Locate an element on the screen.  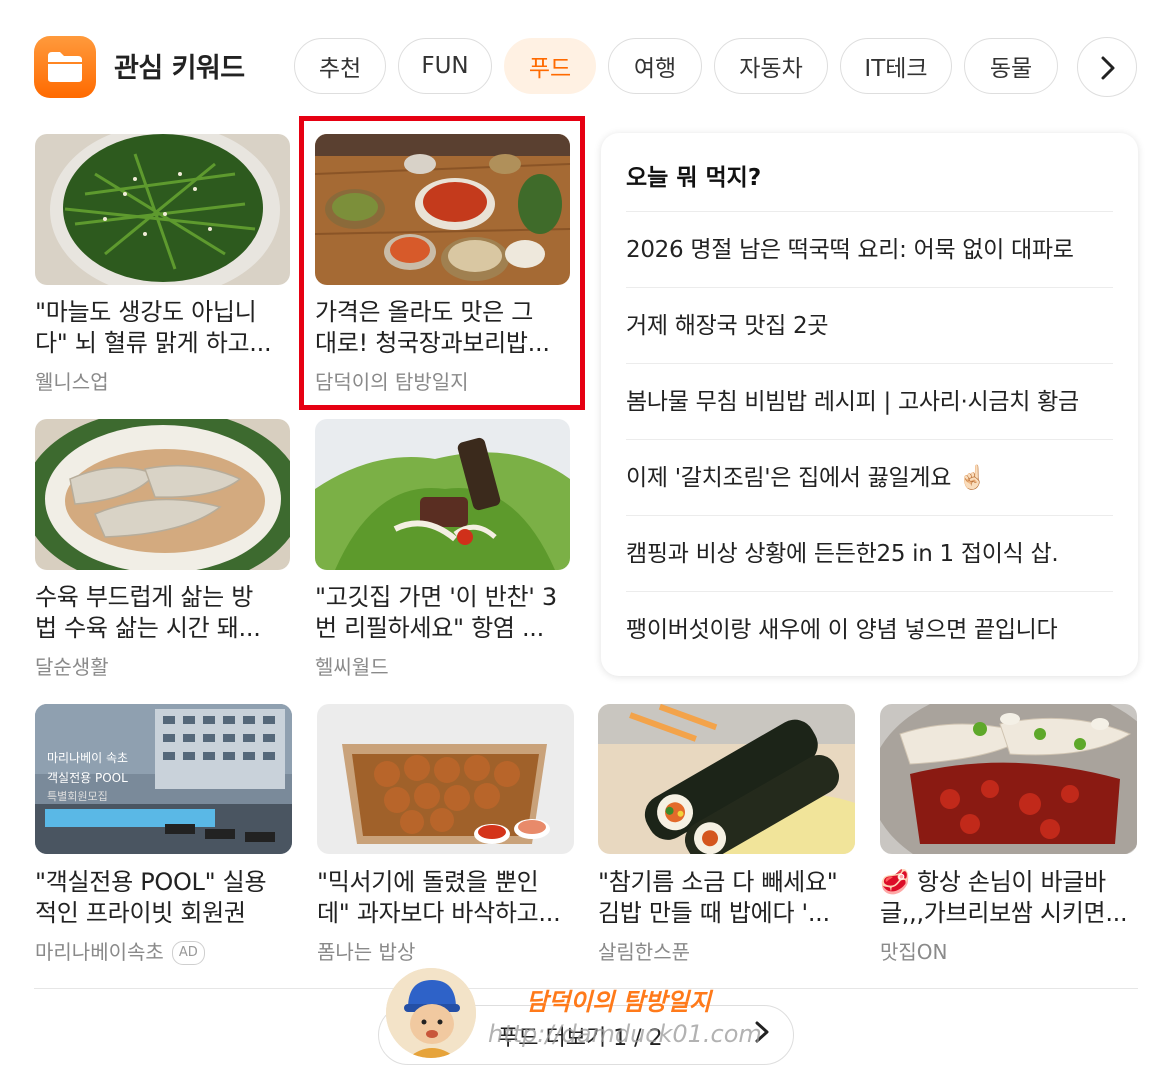
tab-fun: FUN is located at coordinates (445, 66).